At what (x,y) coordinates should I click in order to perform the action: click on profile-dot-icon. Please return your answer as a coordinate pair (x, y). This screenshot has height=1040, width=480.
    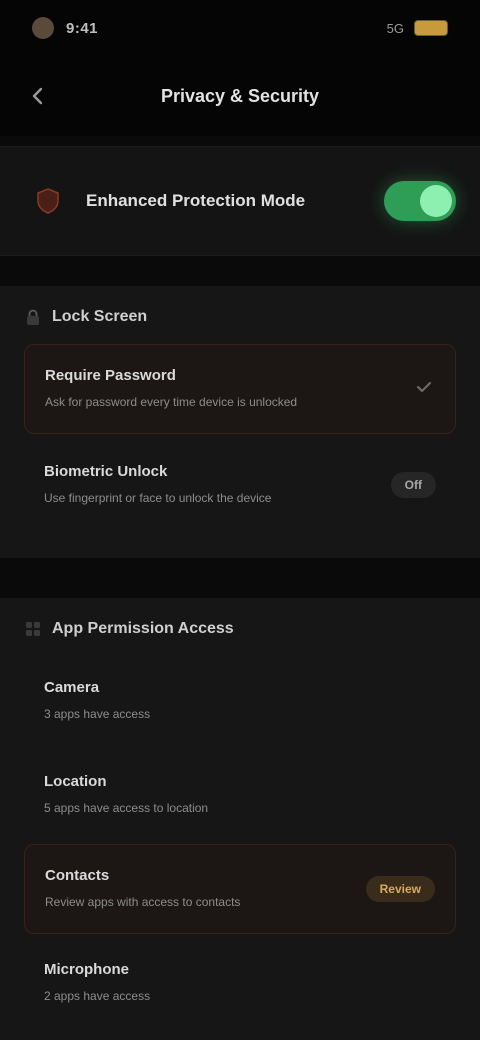
    Looking at the image, I should click on (43, 28).